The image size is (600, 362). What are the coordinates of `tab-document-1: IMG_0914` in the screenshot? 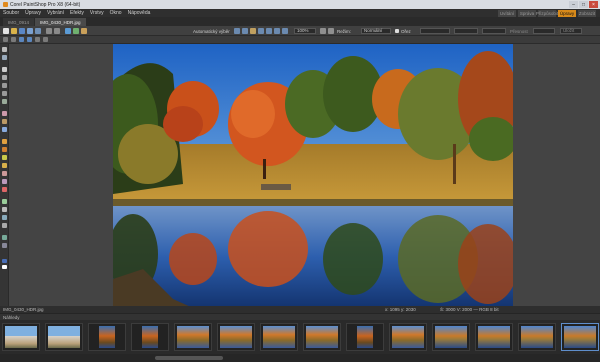 It's located at (19, 22).